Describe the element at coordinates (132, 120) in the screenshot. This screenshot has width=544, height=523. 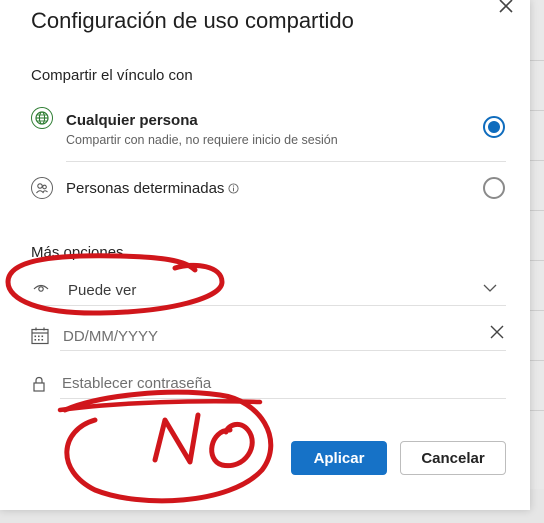
I see `option-anyone-title: Cualquier persona` at that location.